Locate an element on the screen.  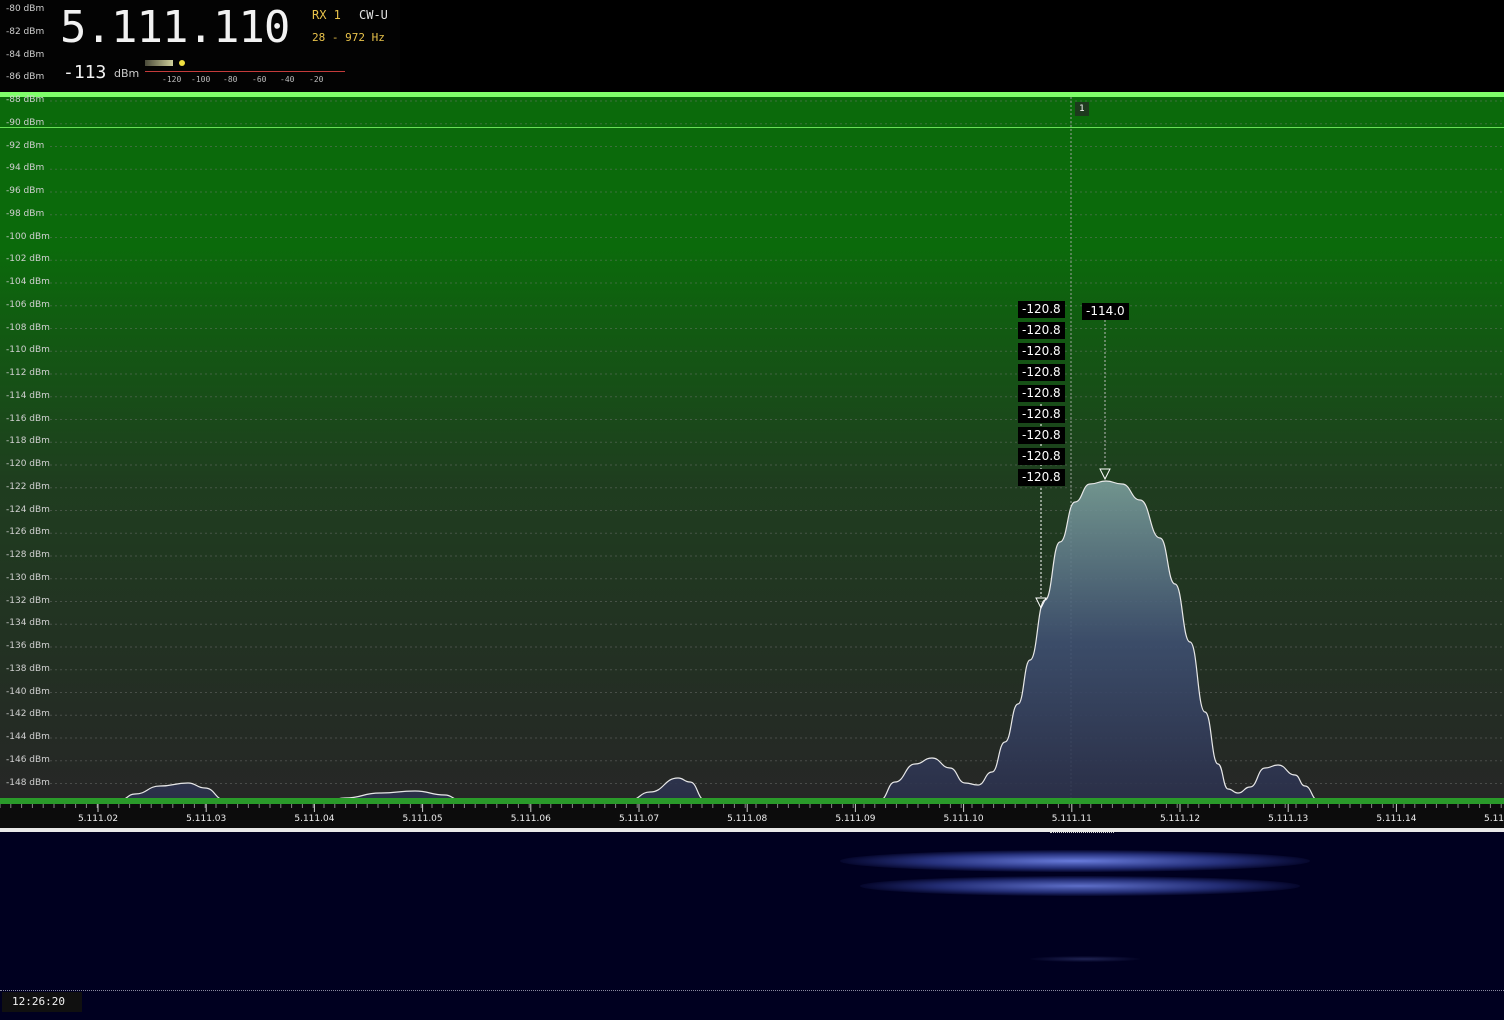
dbm-label: -90 dBm is located at coordinates (25, 122).